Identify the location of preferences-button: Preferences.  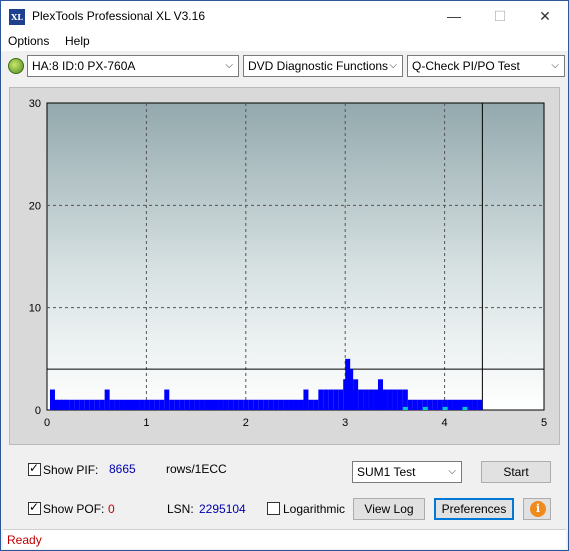
(474, 509).